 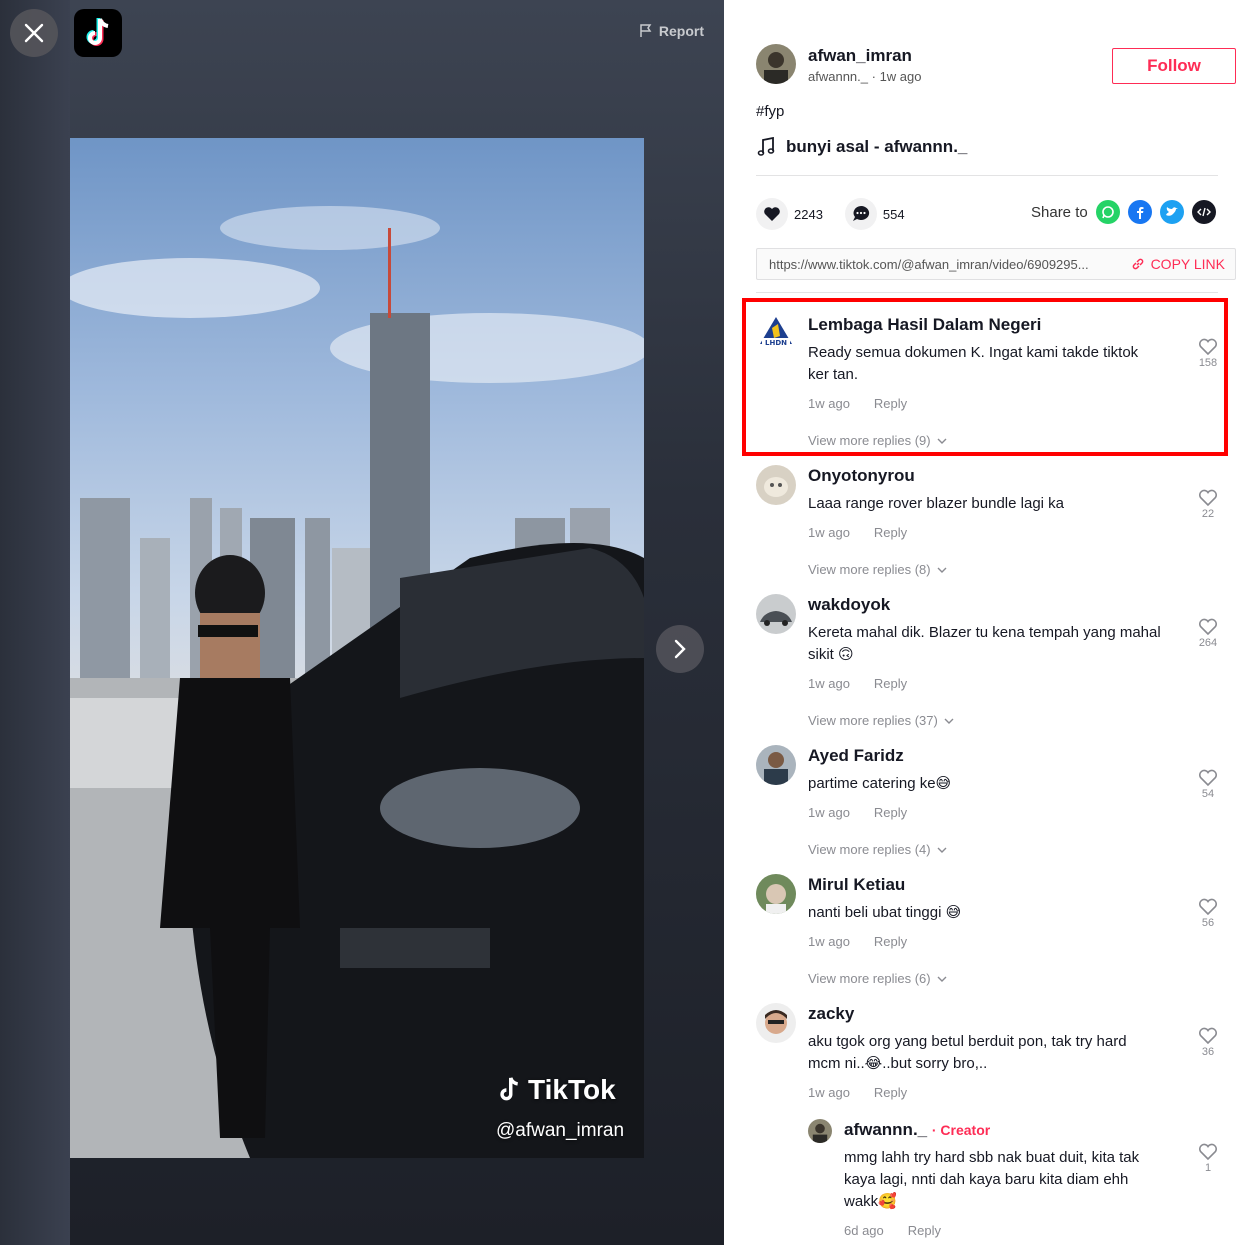 I want to click on follow-button: Follow, so click(x=1174, y=66).